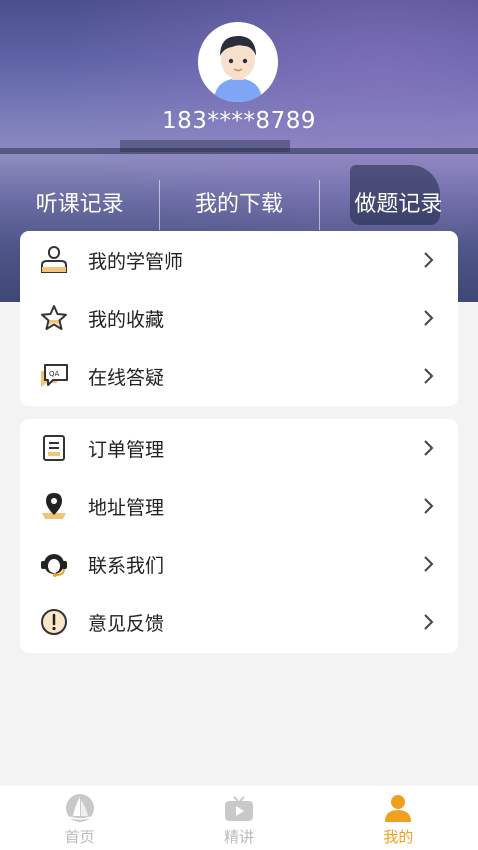 This screenshot has width=478, height=850. What do you see at coordinates (239, 564) in the screenshot?
I see `menu-item-contact-us: 联系我们` at bounding box center [239, 564].